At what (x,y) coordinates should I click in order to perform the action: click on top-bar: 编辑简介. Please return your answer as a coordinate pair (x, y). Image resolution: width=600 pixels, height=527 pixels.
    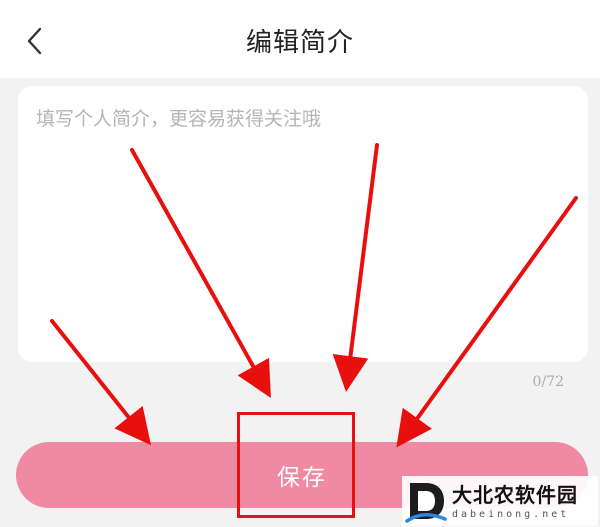
    Looking at the image, I should click on (300, 39).